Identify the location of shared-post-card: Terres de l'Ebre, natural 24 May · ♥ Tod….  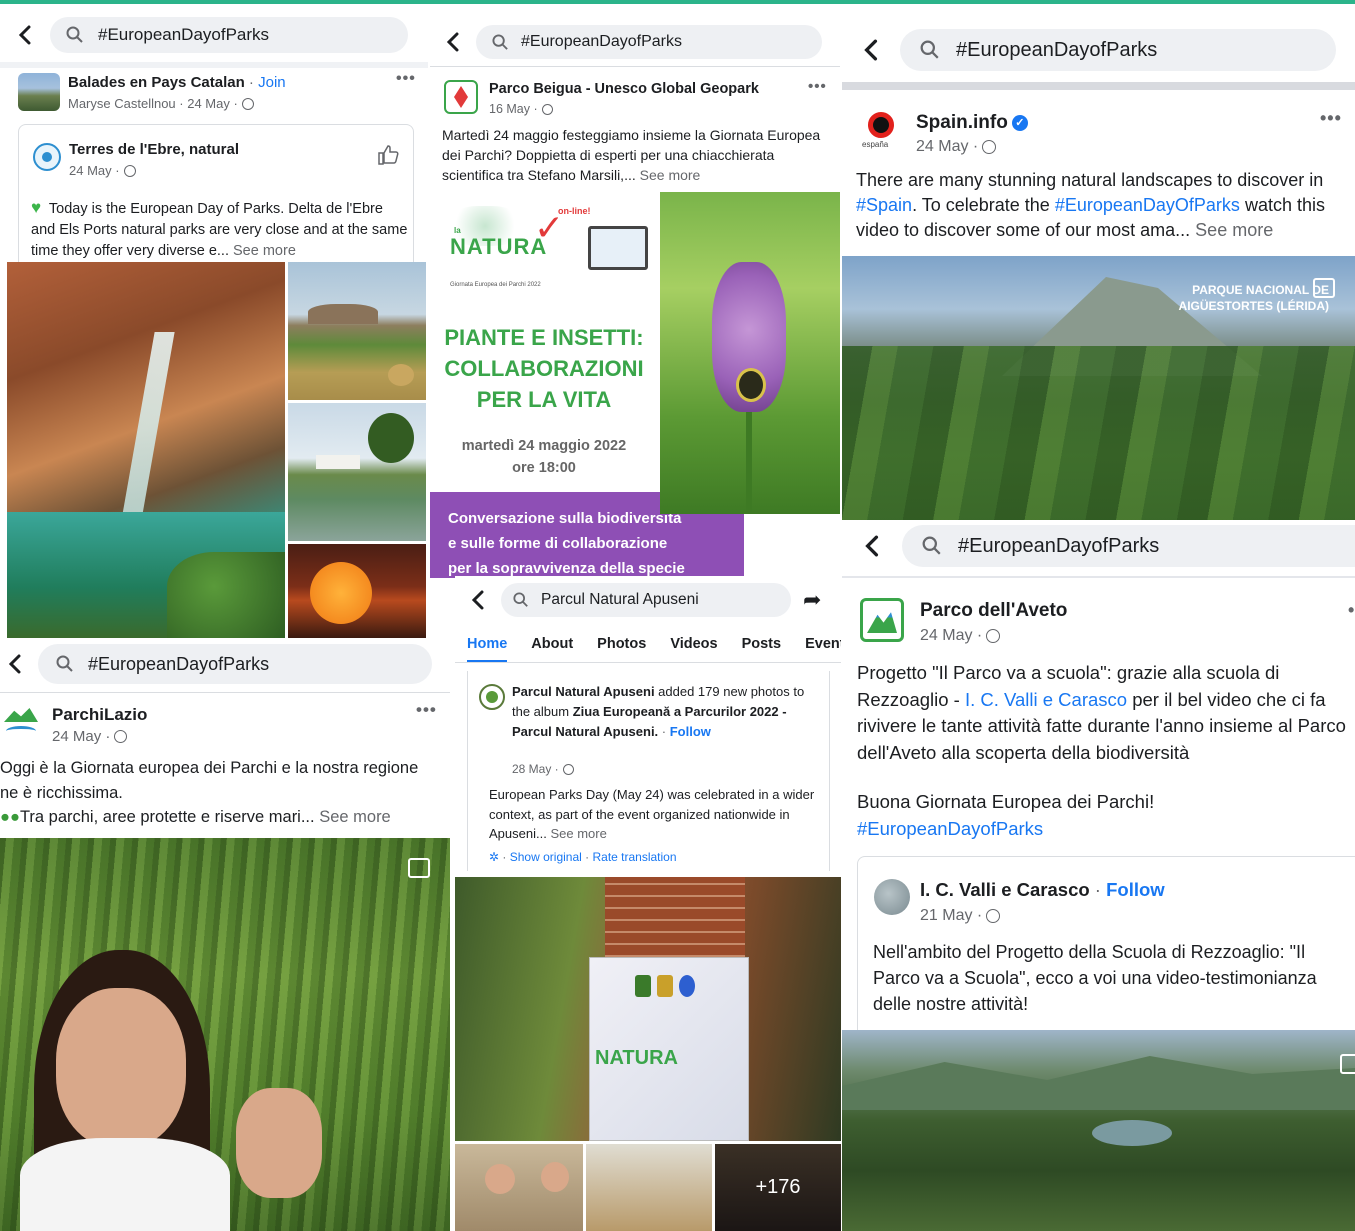
(216, 194).